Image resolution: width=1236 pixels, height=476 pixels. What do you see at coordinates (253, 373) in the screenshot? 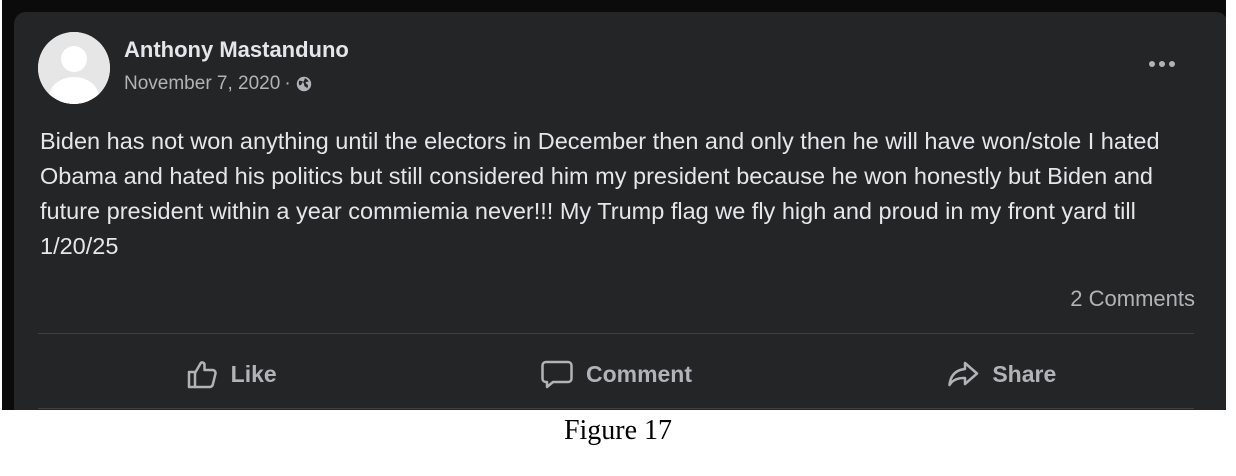
I see `like-label: Like` at bounding box center [253, 373].